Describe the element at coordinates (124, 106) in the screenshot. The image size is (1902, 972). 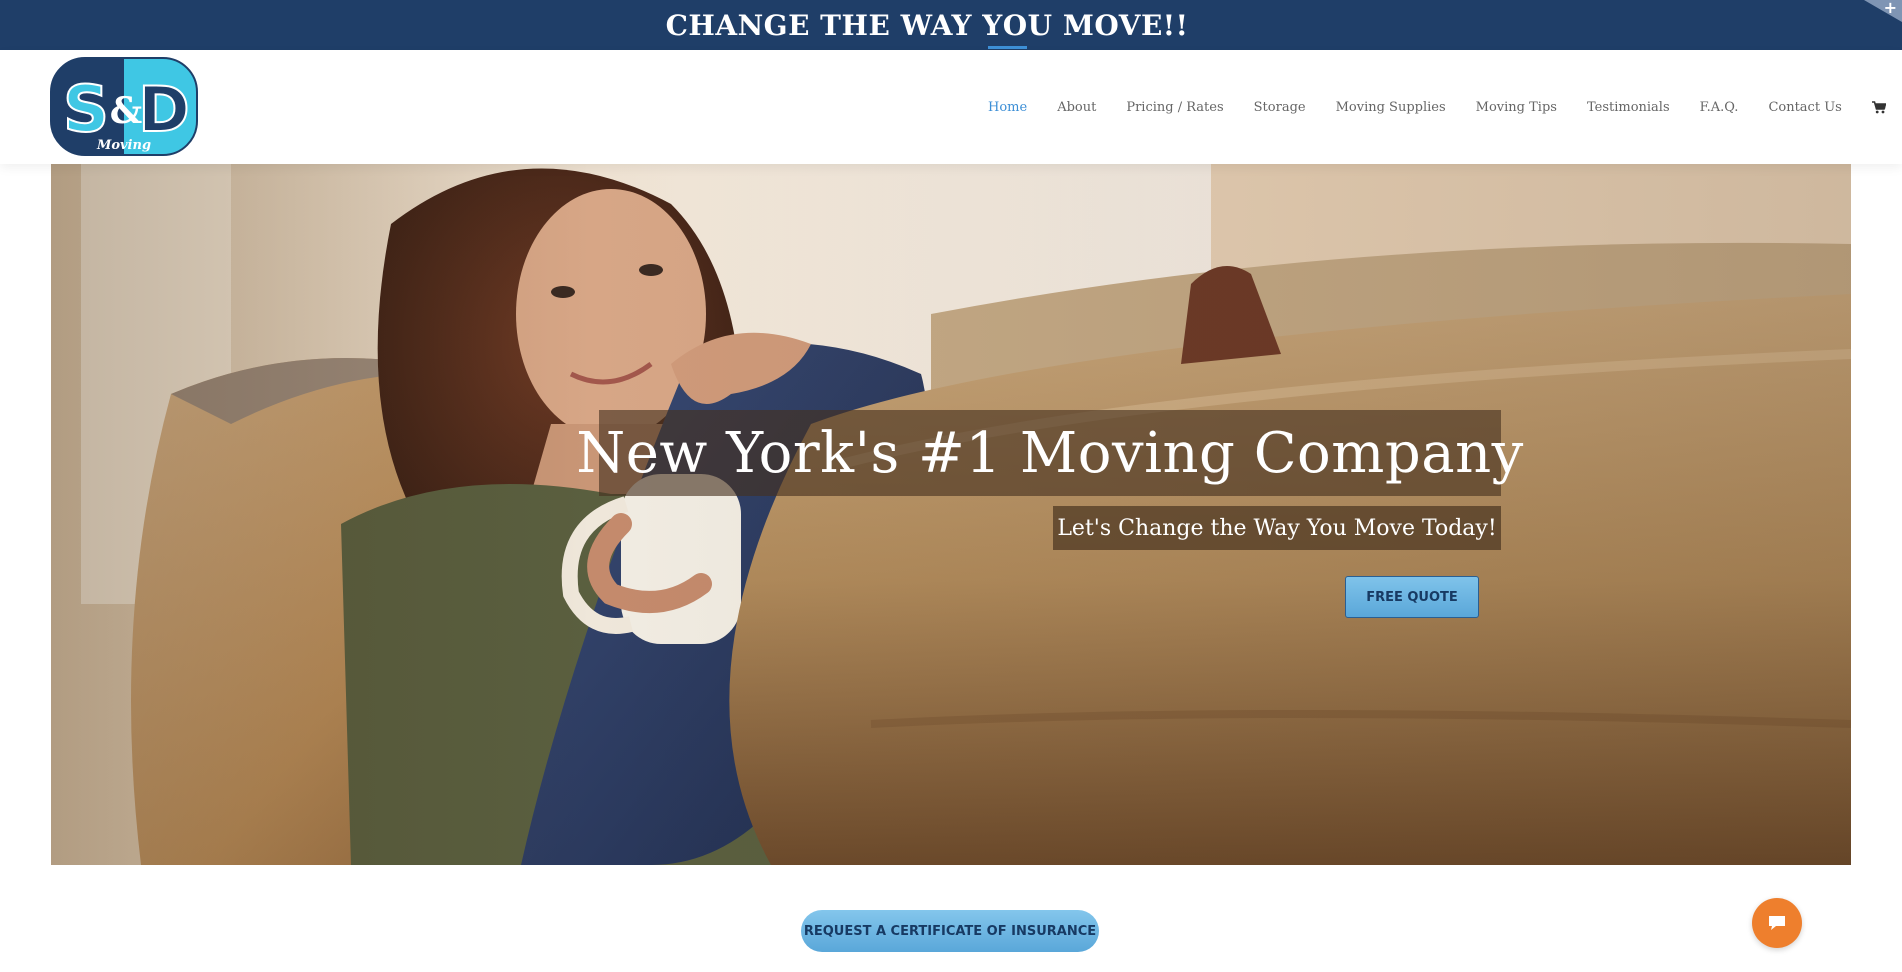
I see `logo: S & D Moving` at that location.